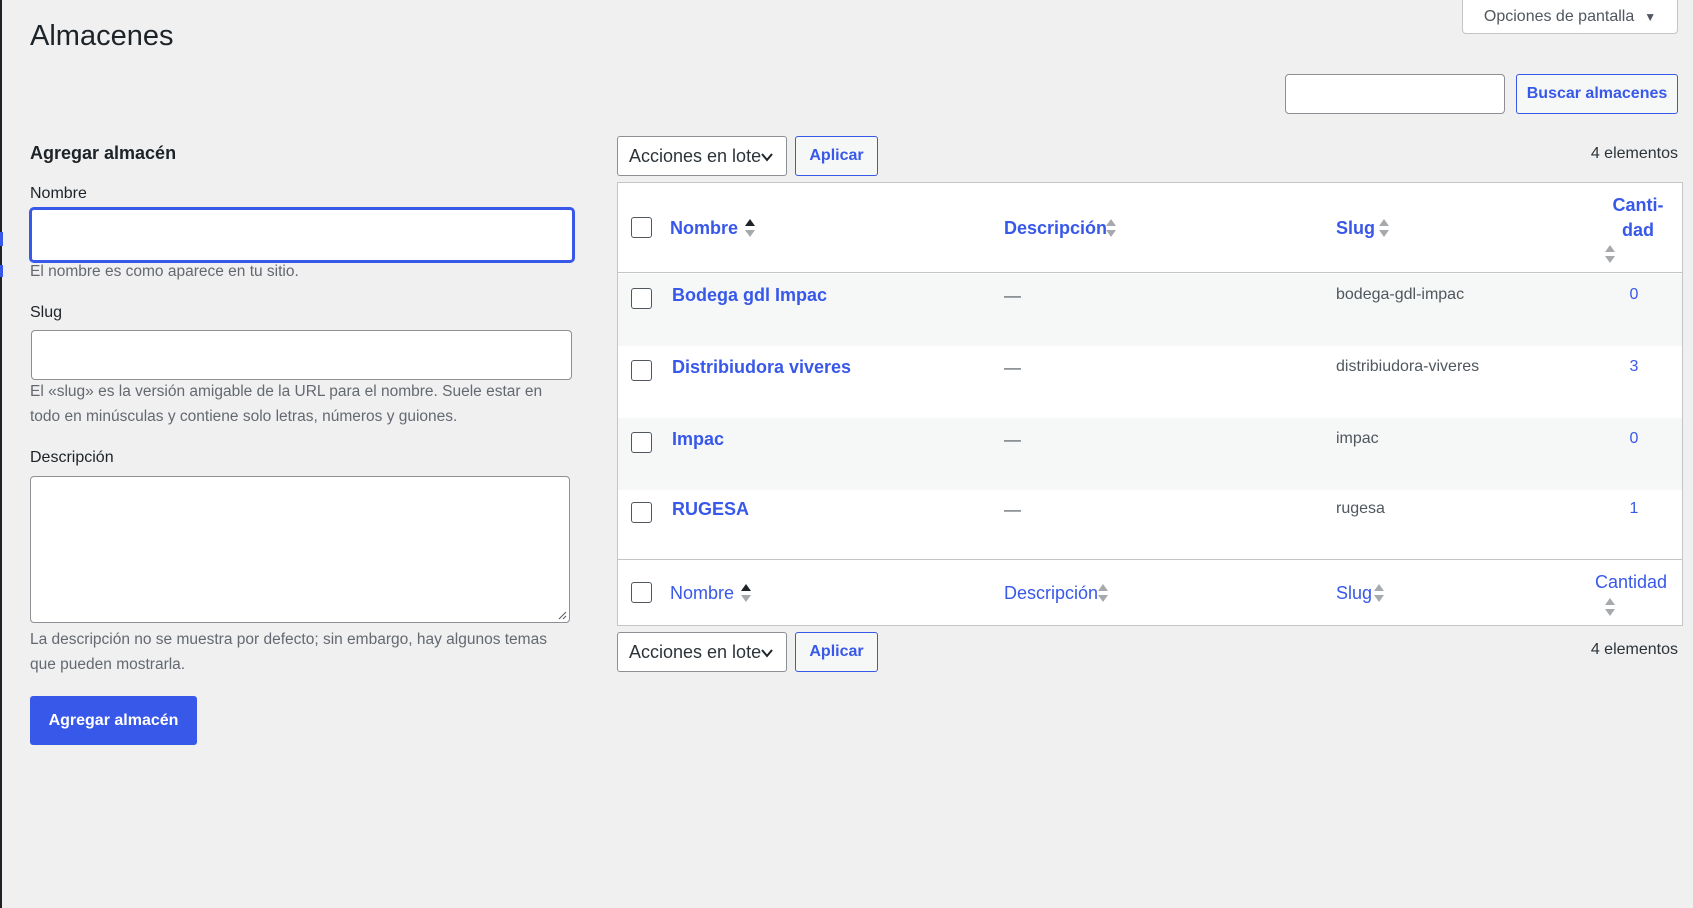  Describe the element at coordinates (1355, 228) in the screenshot. I see `column-slug-header: Slug` at that location.